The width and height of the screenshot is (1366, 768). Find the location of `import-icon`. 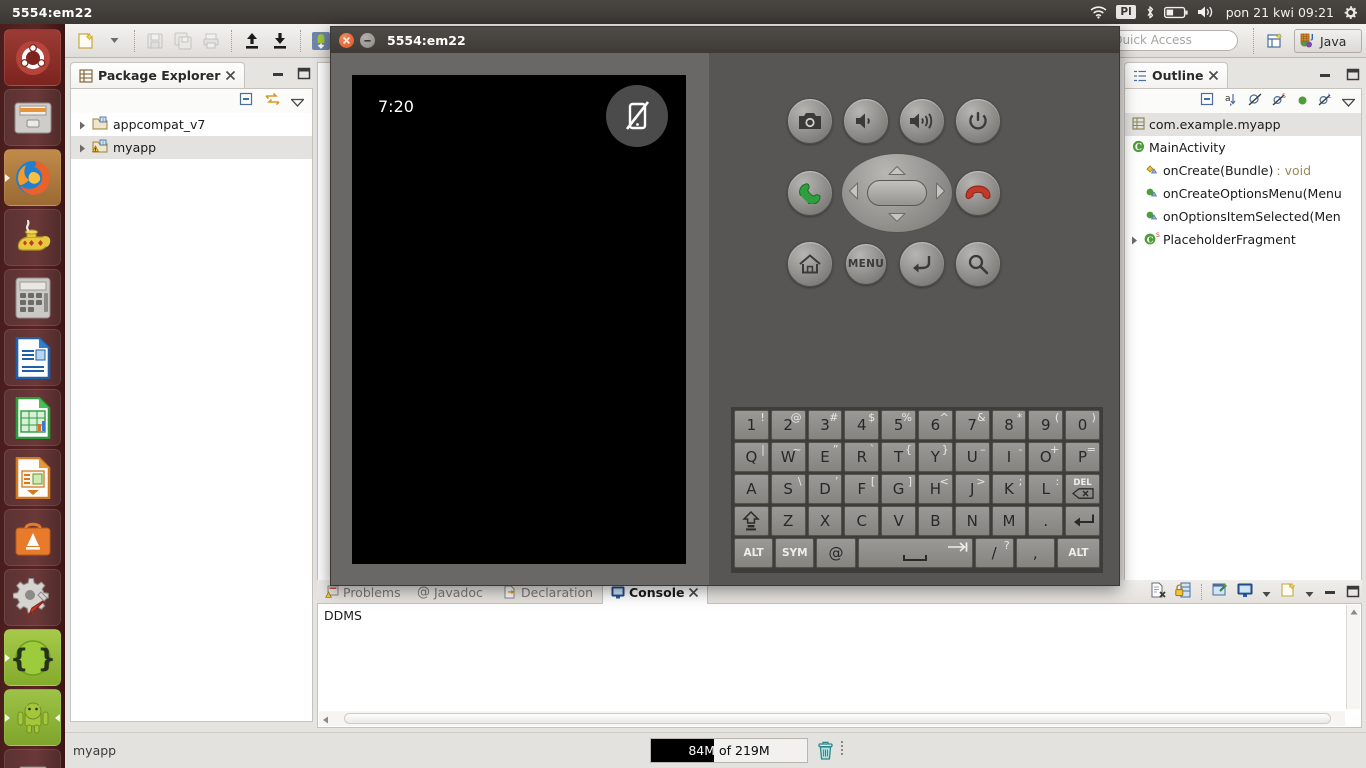

import-icon is located at coordinates (280, 41).